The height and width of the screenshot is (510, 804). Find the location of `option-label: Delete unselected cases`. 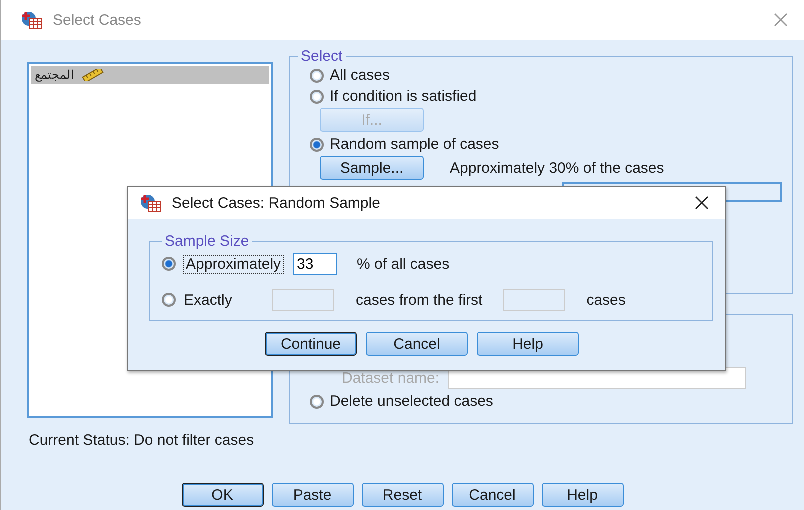

option-label: Delete unselected cases is located at coordinates (412, 401).